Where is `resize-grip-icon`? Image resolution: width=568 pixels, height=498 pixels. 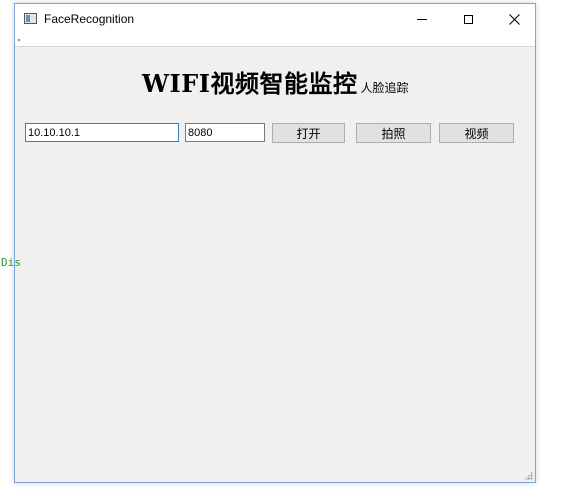
resize-grip-icon is located at coordinates (528, 475).